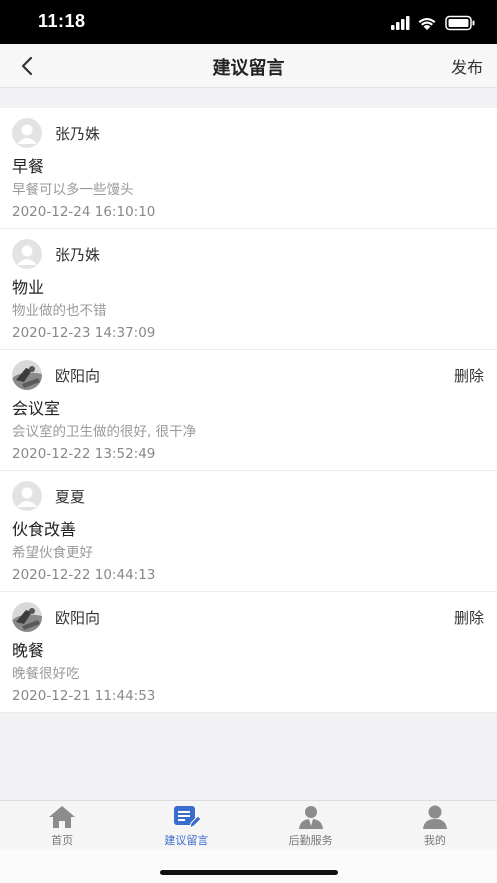  I want to click on message-content: 物业做的也不错, so click(59, 311).